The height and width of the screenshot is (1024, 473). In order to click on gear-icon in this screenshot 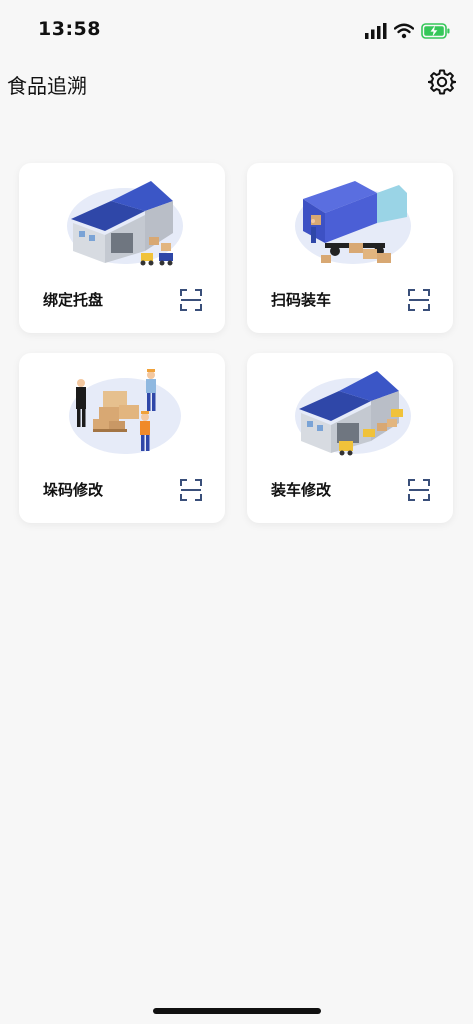, I will do `click(442, 82)`.